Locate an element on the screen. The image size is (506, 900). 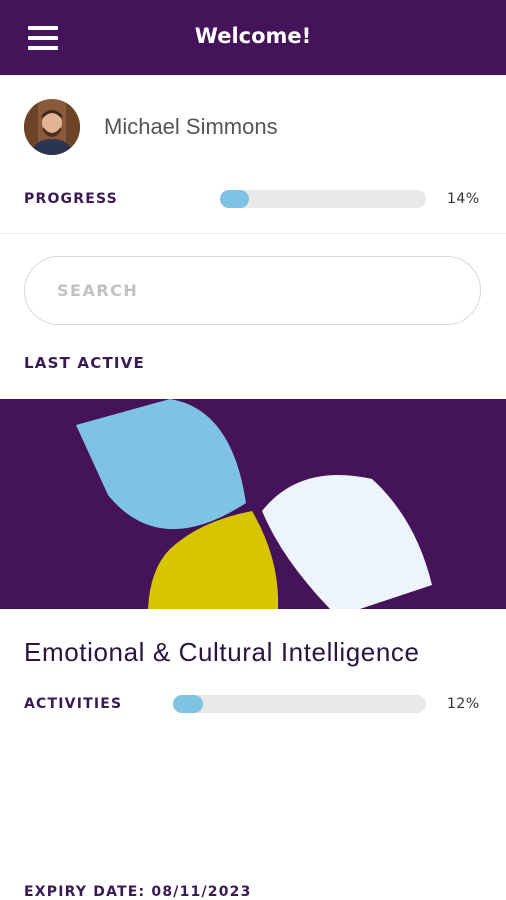
page-title: Welcome! is located at coordinates (253, 36).